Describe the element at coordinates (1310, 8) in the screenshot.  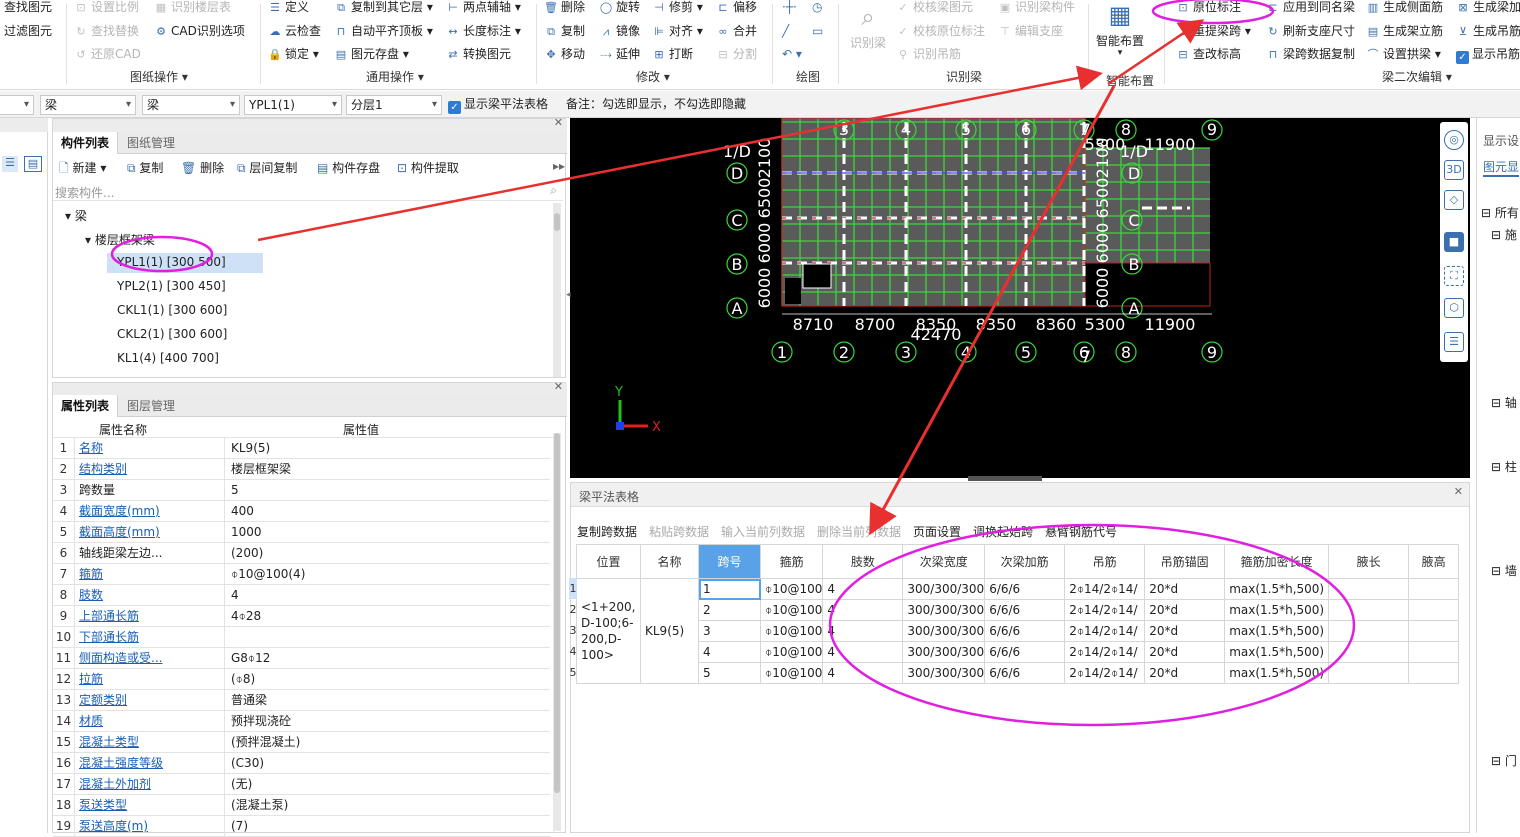
I see `apply-same-name-button: ⊏ 应用到同名梁` at that location.